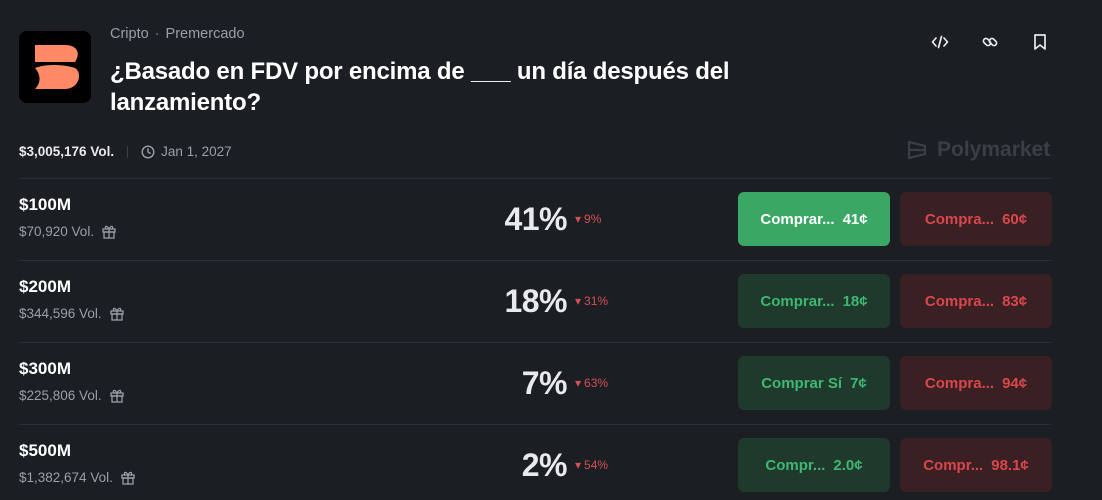 This screenshot has height=500, width=1102. Describe the element at coordinates (45, 286) in the screenshot. I see `market-label: $200M` at that location.